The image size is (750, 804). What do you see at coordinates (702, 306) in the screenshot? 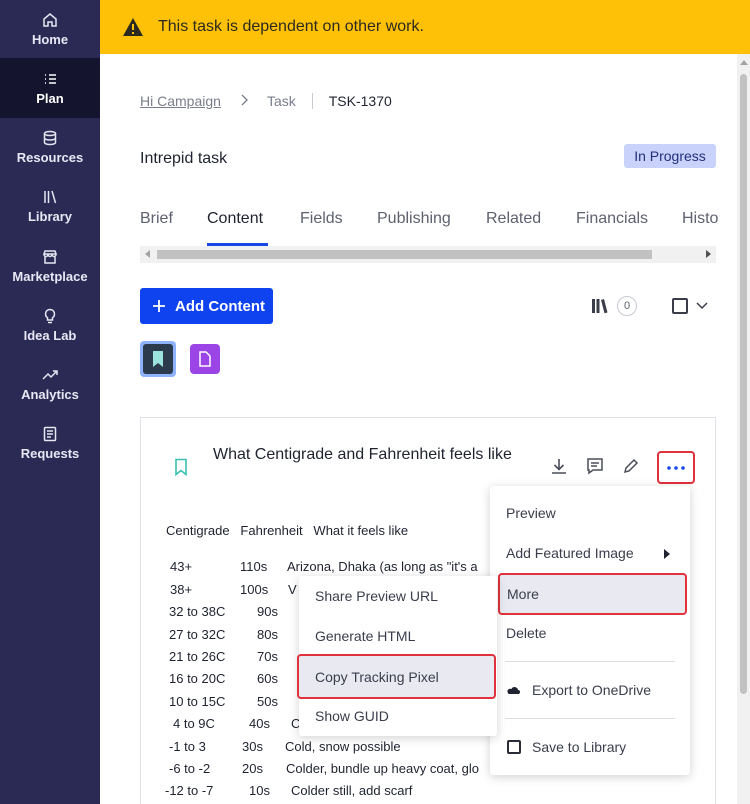
I see `chevron-down-icon` at bounding box center [702, 306].